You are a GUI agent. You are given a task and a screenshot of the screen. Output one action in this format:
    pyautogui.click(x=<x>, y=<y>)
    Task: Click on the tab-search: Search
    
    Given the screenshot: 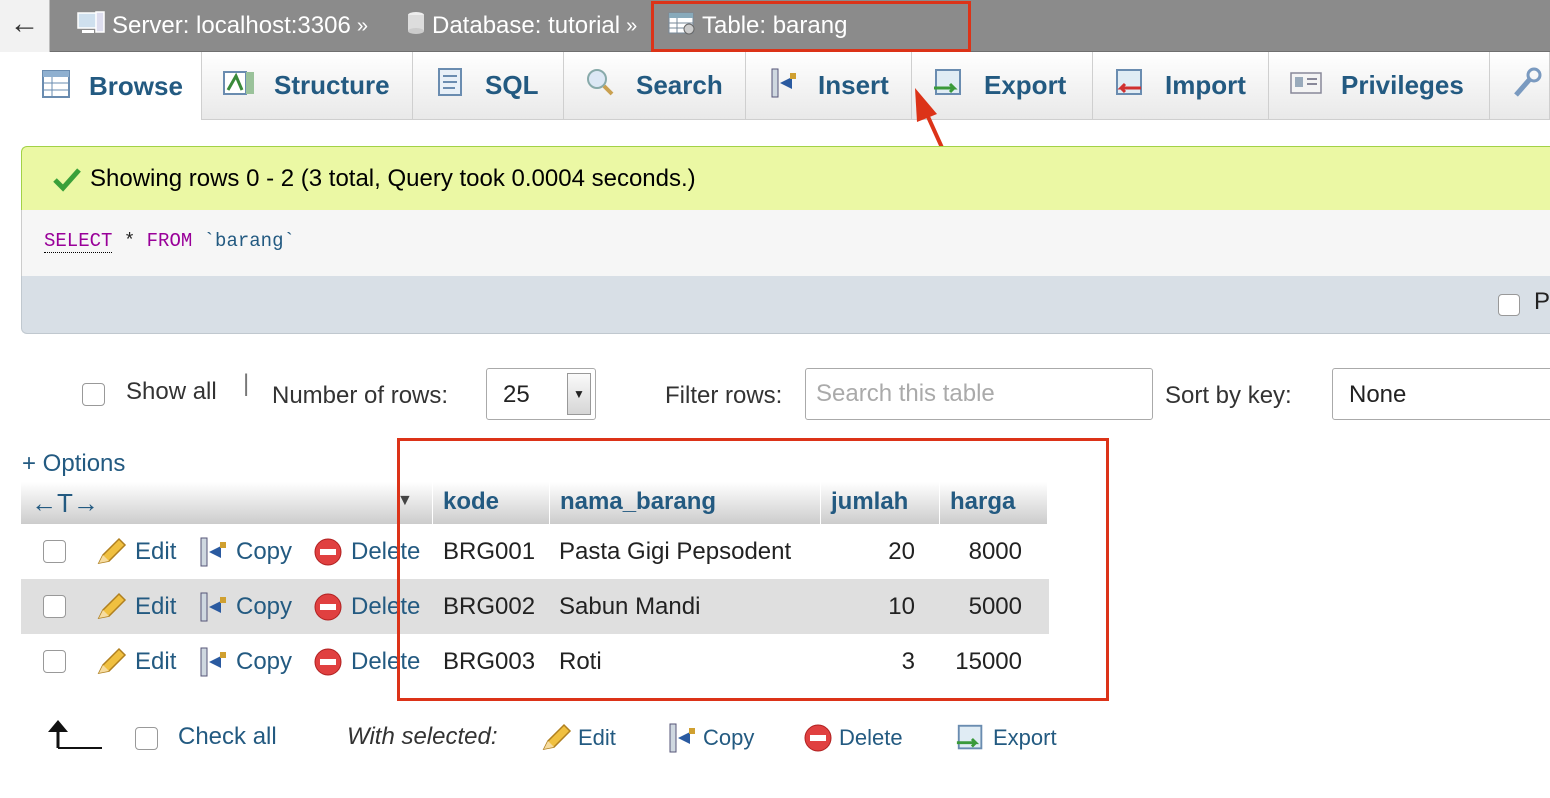 What is the action you would take?
    pyautogui.click(x=655, y=86)
    